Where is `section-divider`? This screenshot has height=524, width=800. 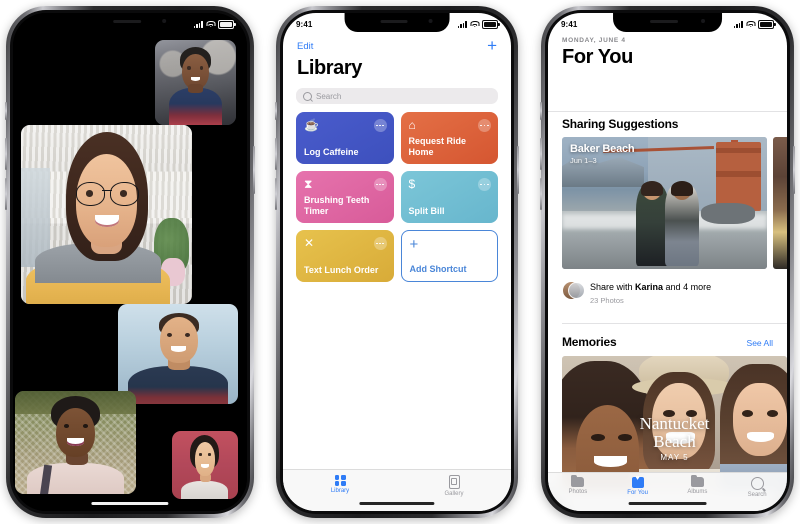
section-divider is located at coordinates (674, 323).